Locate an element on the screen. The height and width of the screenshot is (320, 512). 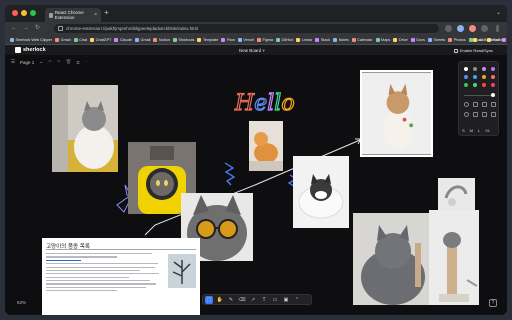
forward-icon: → is located at coordinates (26, 28).